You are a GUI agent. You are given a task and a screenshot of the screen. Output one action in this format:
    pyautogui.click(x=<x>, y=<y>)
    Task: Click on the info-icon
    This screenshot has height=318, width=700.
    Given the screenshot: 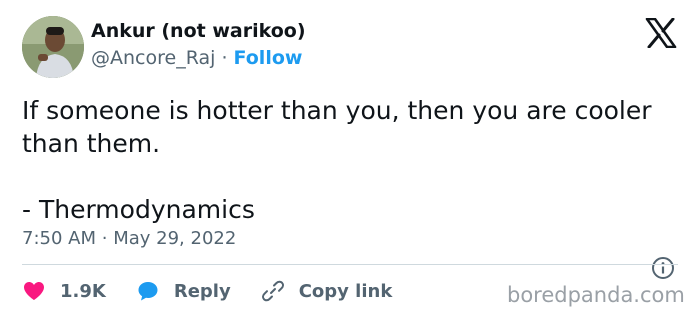 What is the action you would take?
    pyautogui.click(x=663, y=268)
    